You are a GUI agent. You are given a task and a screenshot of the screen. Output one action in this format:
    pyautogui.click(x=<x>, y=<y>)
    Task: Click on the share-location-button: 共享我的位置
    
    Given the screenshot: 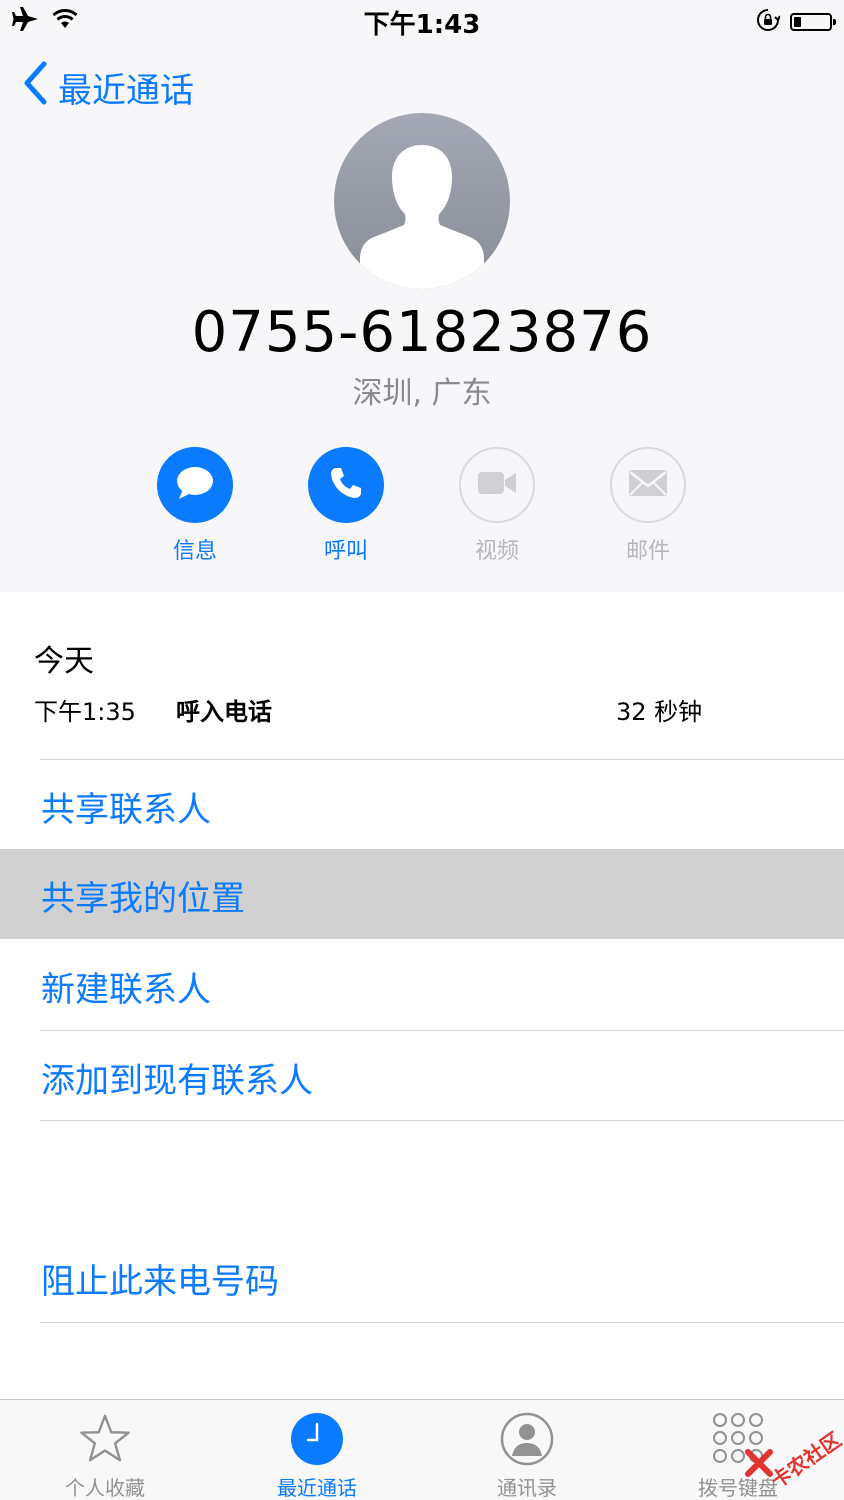 What is the action you would take?
    pyautogui.click(x=422, y=894)
    